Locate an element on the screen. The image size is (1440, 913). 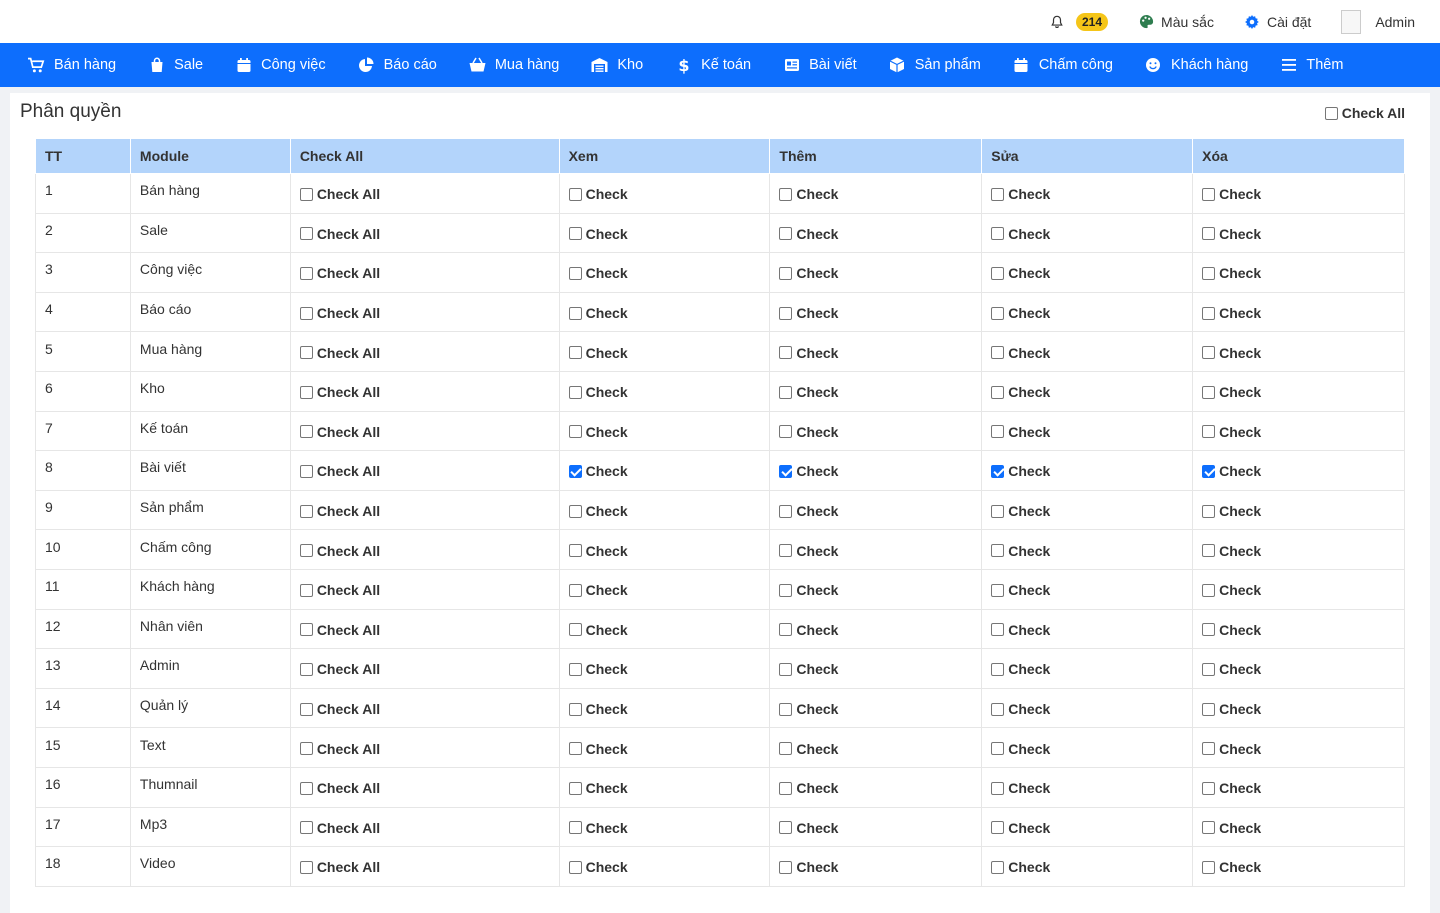
nav-item-6: $ Kế toán is located at coordinates (713, 65).